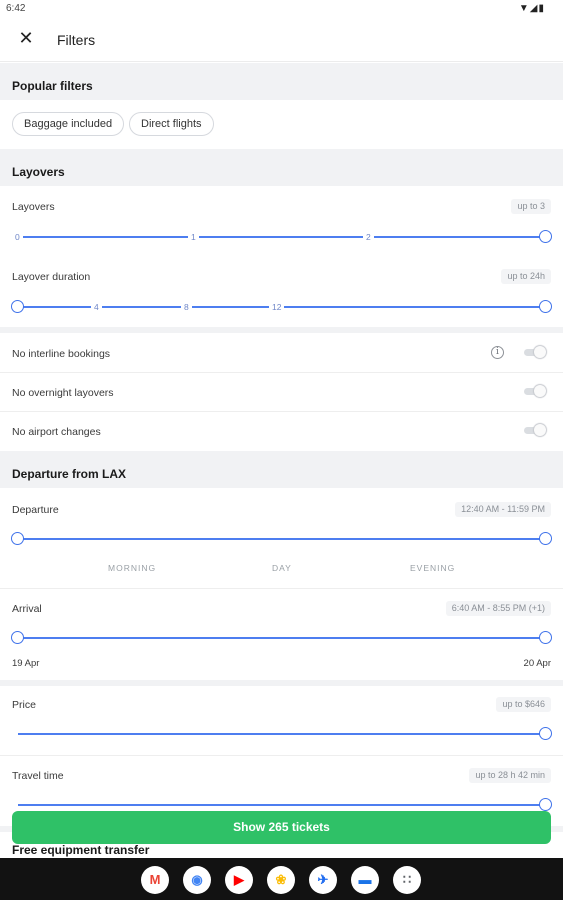 Image resolution: width=563 pixels, height=900 pixels. Describe the element at coordinates (545, 804) in the screenshot. I see `travel-time-max-handle` at that location.